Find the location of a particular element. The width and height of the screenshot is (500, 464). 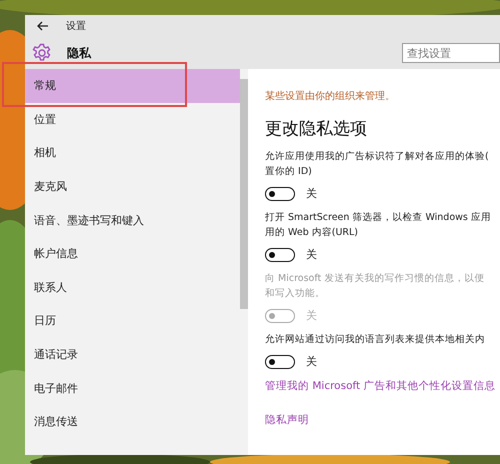

setting-description: 允许应用使用我的广告标识符了解对各应用的体验( 置你的 ID) is located at coordinates (377, 164).